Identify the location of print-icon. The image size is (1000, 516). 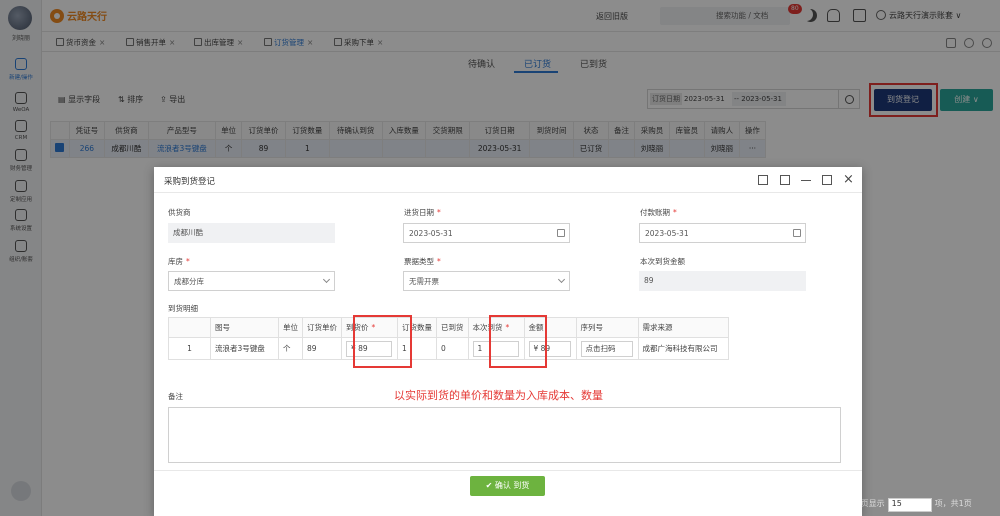
(785, 180).